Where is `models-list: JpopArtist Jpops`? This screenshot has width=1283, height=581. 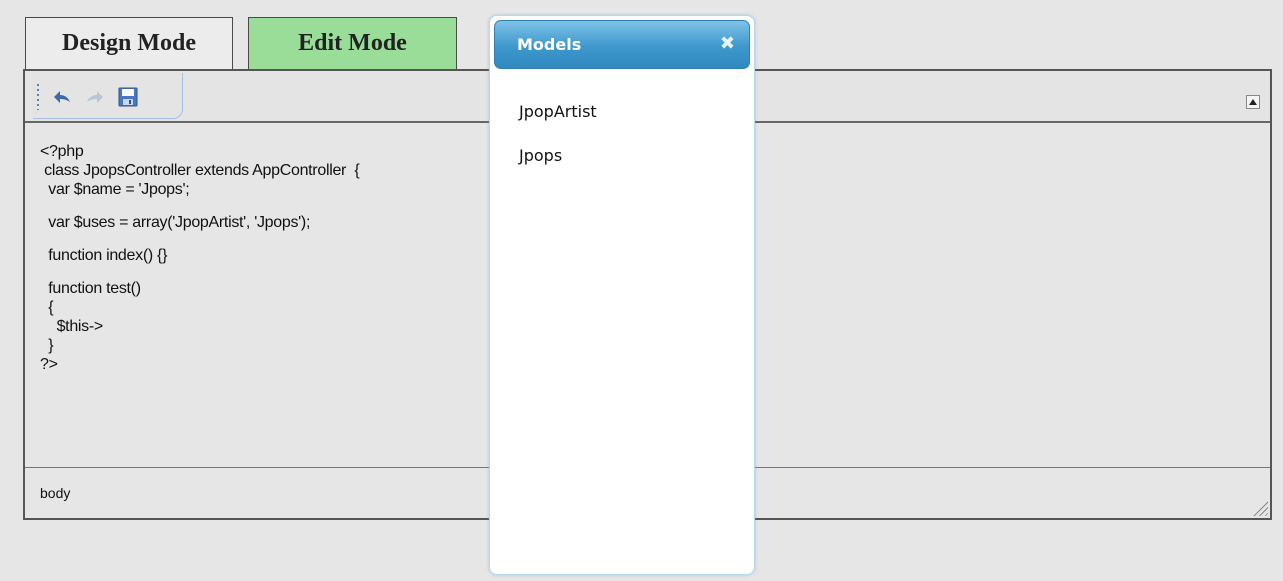
models-list: JpopArtist Jpops is located at coordinates (558, 146).